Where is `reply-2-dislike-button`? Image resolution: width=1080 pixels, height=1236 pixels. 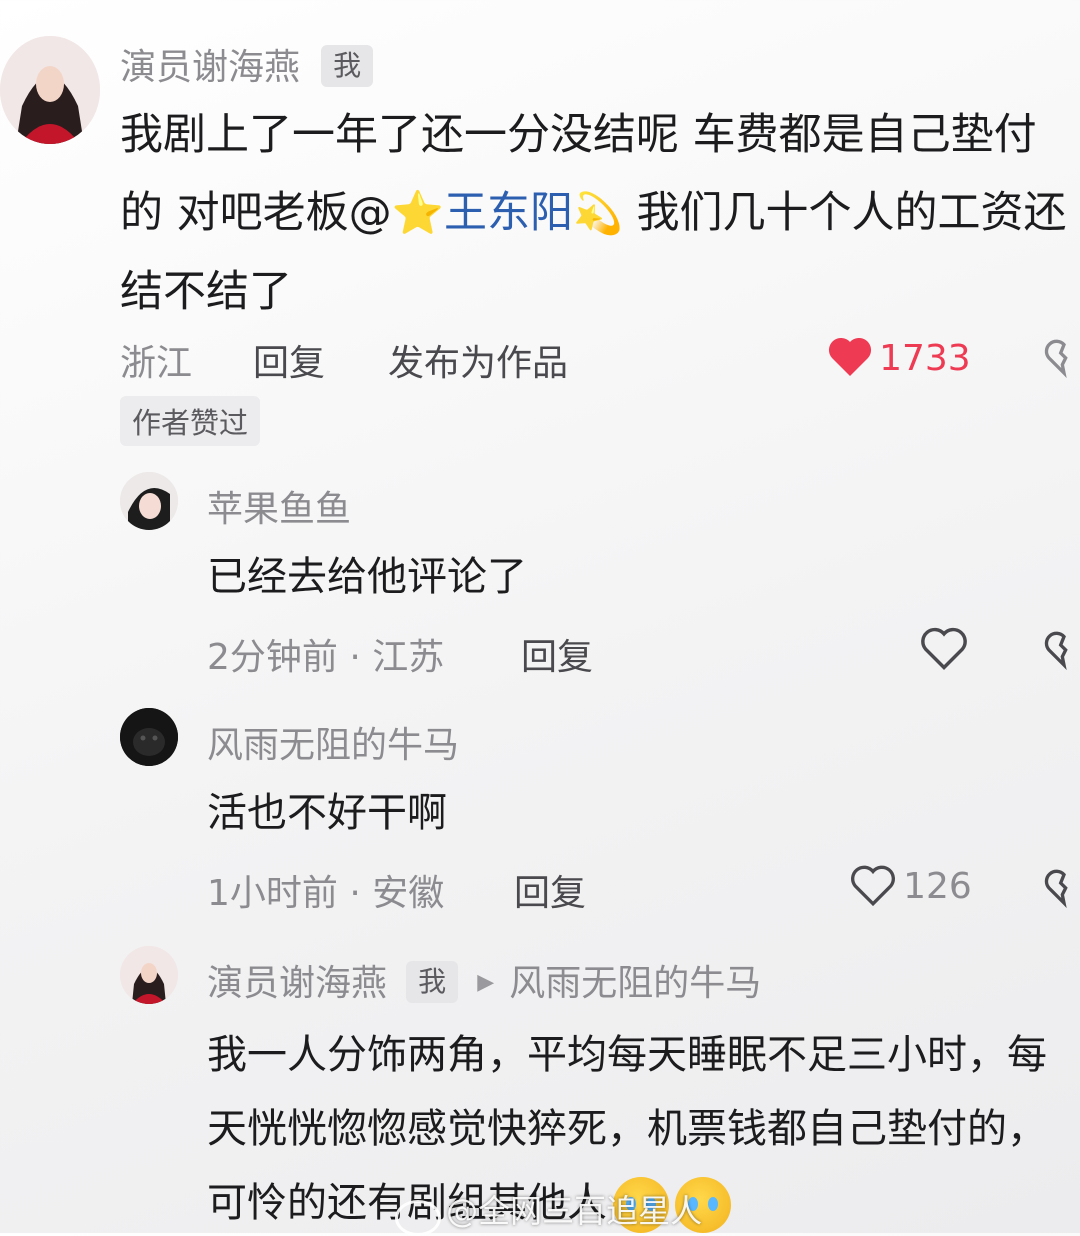
reply-2-dislike-button is located at coordinates (1062, 890).